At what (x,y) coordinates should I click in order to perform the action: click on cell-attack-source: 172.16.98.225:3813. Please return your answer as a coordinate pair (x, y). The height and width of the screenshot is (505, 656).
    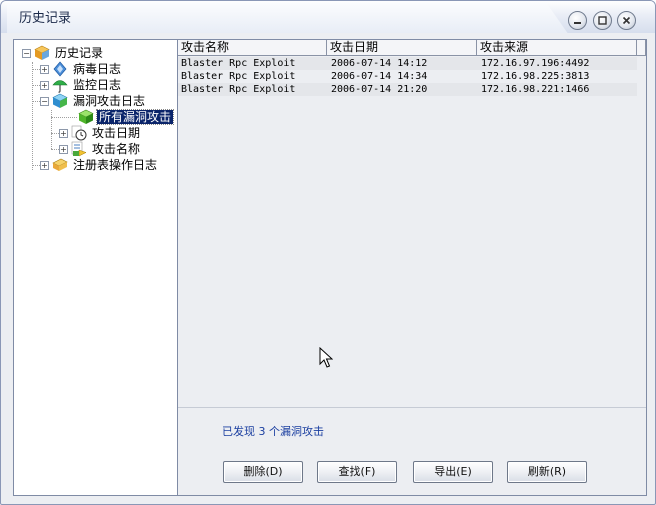
    Looking at the image, I should click on (535, 76).